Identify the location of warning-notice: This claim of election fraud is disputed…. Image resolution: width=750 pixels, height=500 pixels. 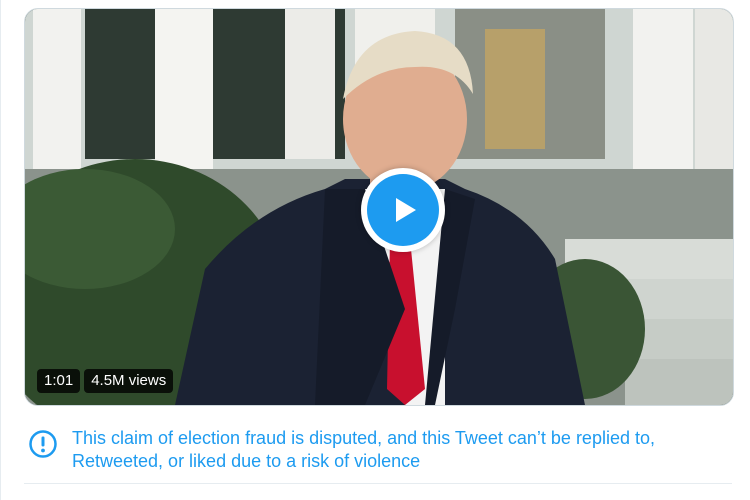
(378, 447).